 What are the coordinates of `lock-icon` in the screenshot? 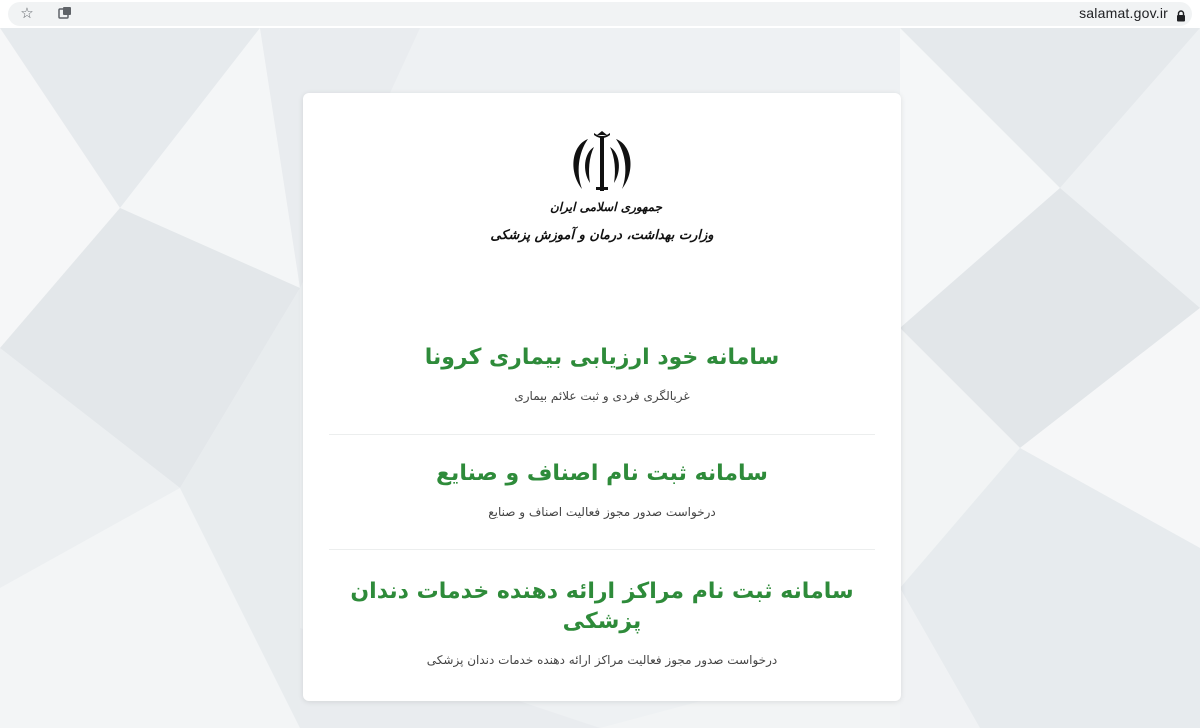 It's located at (1181, 14).